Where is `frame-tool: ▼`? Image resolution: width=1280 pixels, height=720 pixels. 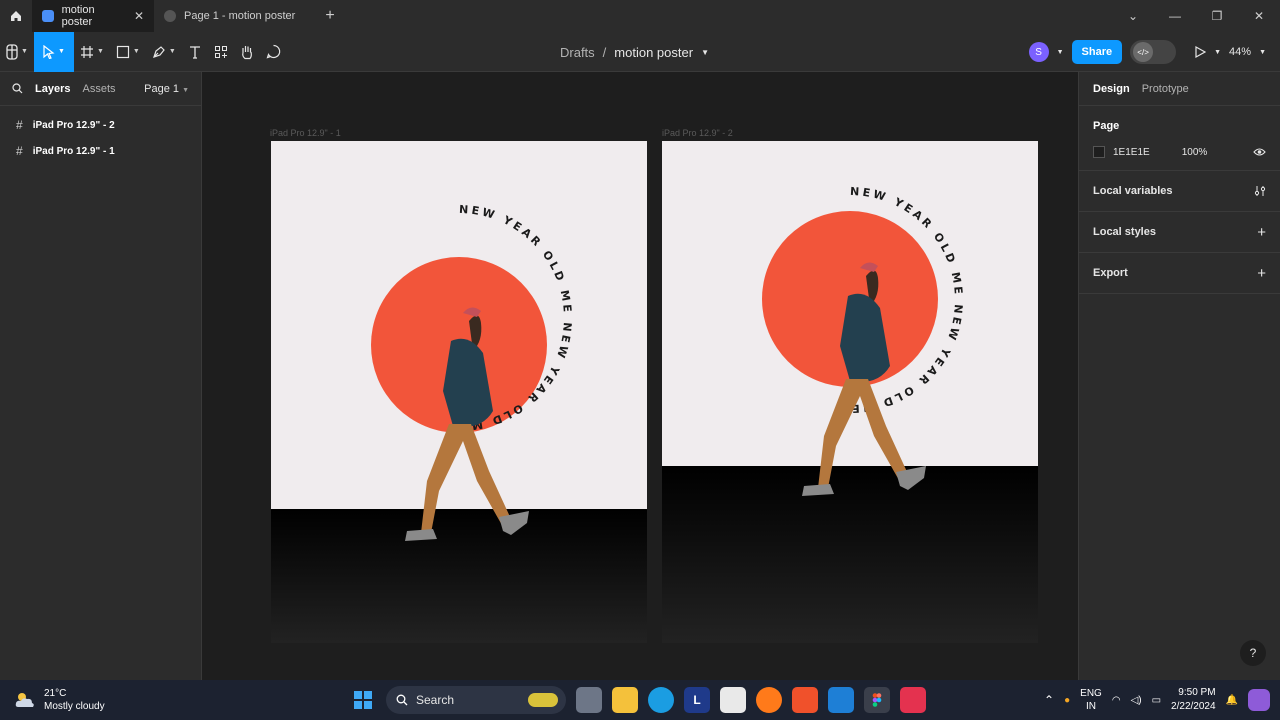
frame-tool: ▼ is located at coordinates (92, 52).